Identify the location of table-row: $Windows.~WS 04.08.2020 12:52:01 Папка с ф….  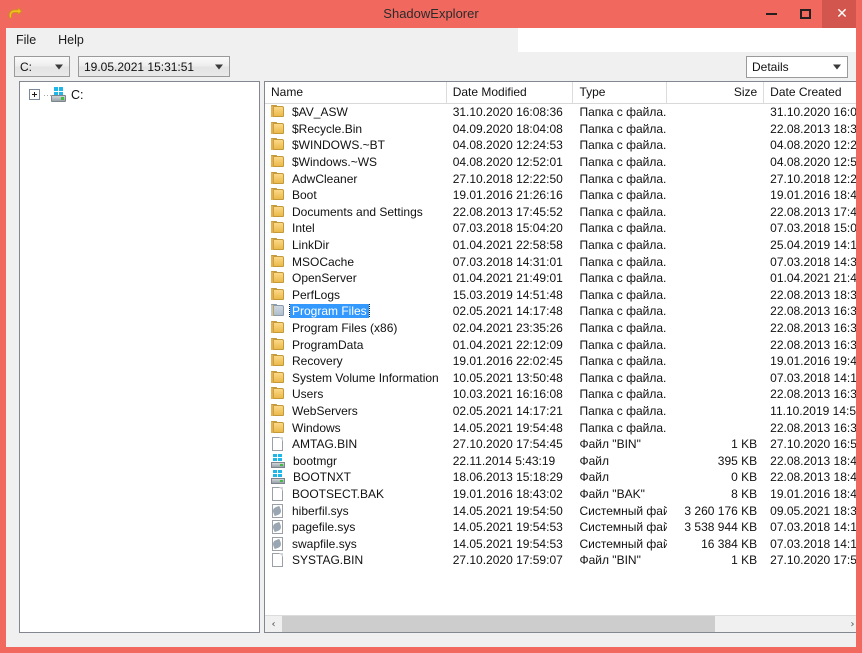
(560, 162).